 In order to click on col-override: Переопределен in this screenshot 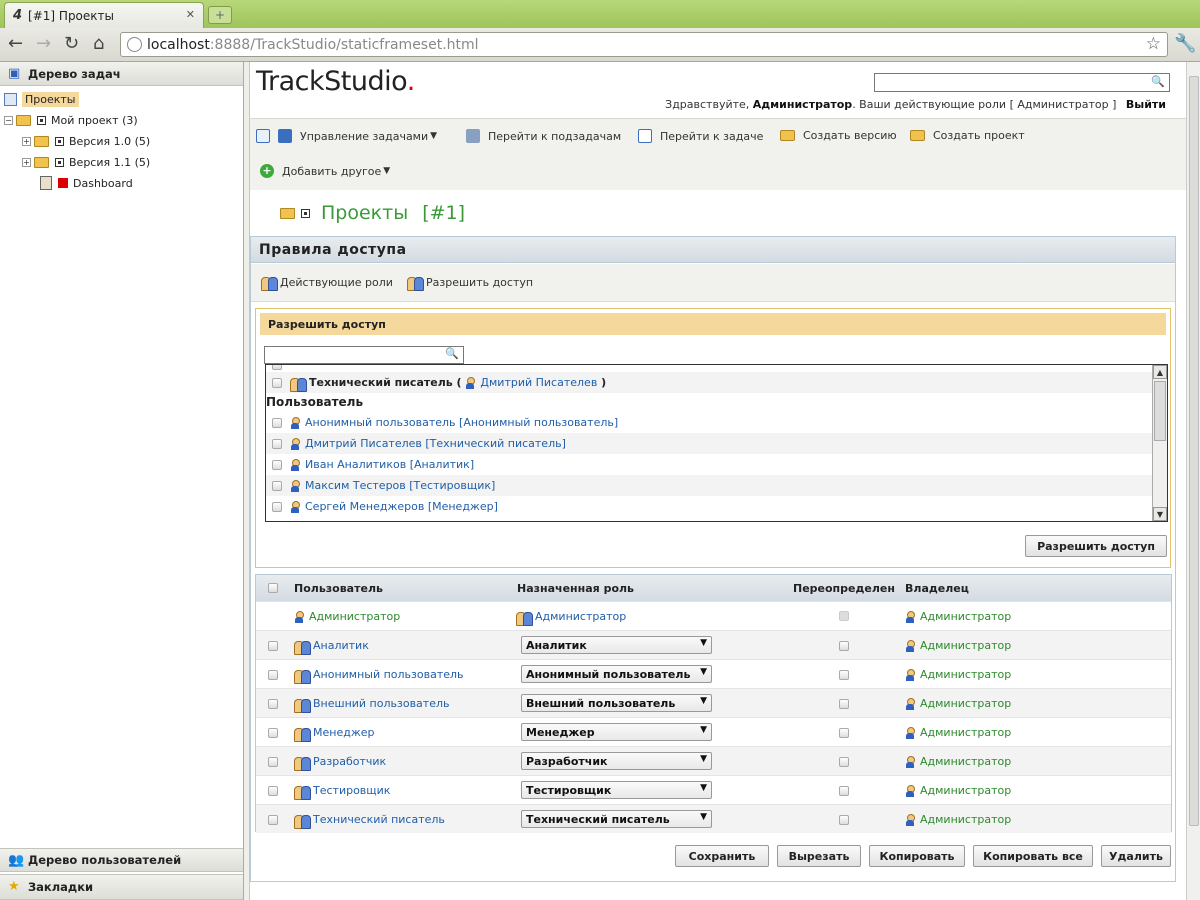, I will do `click(844, 588)`.